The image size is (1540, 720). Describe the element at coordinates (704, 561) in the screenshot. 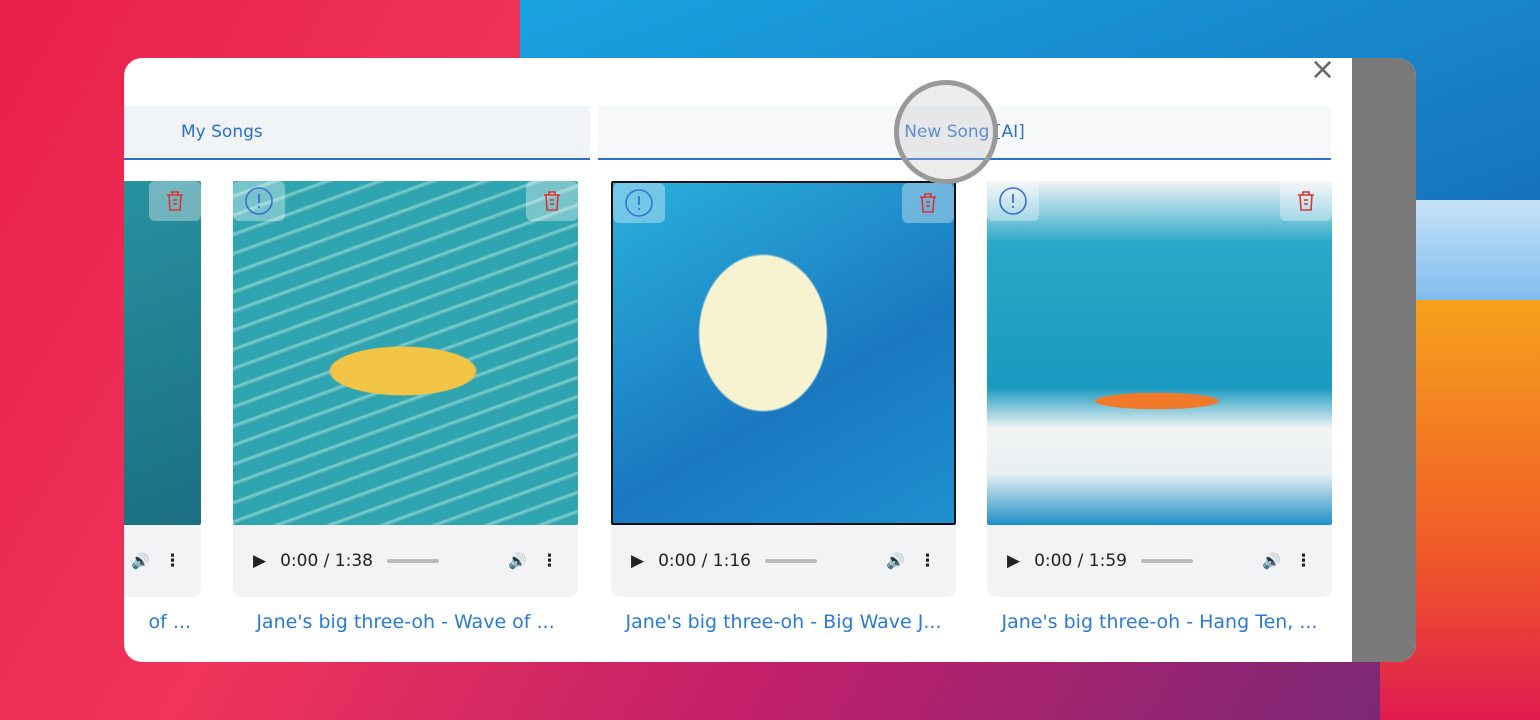

I see `time-display: 0:00 / 1:16` at that location.